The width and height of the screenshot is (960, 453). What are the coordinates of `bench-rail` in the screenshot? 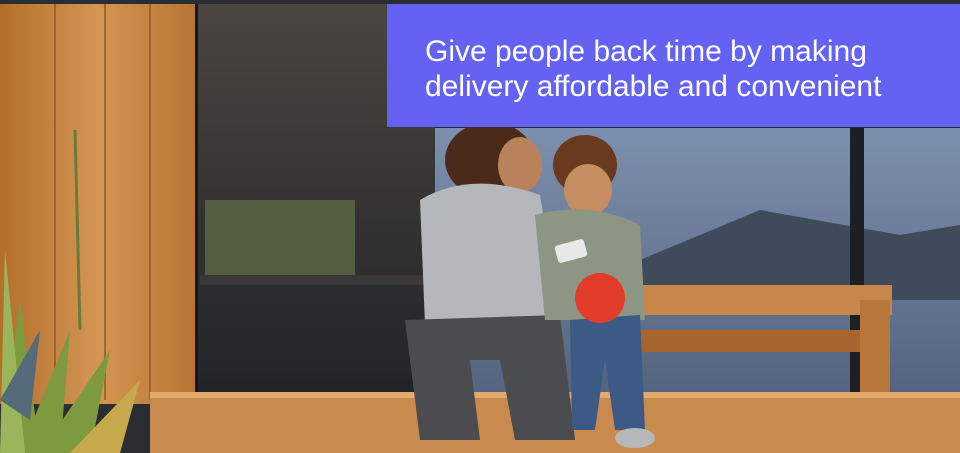 It's located at (740, 341).